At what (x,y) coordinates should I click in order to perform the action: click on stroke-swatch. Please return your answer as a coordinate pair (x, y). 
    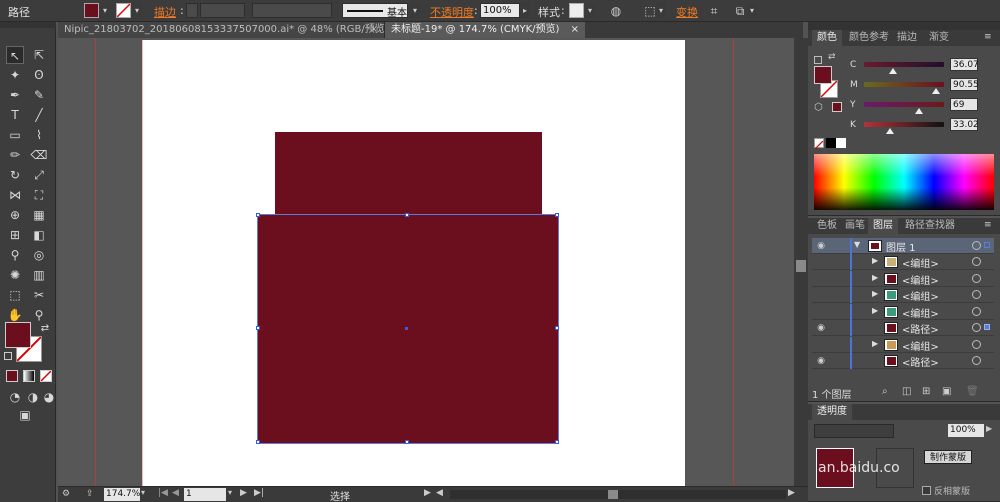
    Looking at the image, I should click on (123, 10).